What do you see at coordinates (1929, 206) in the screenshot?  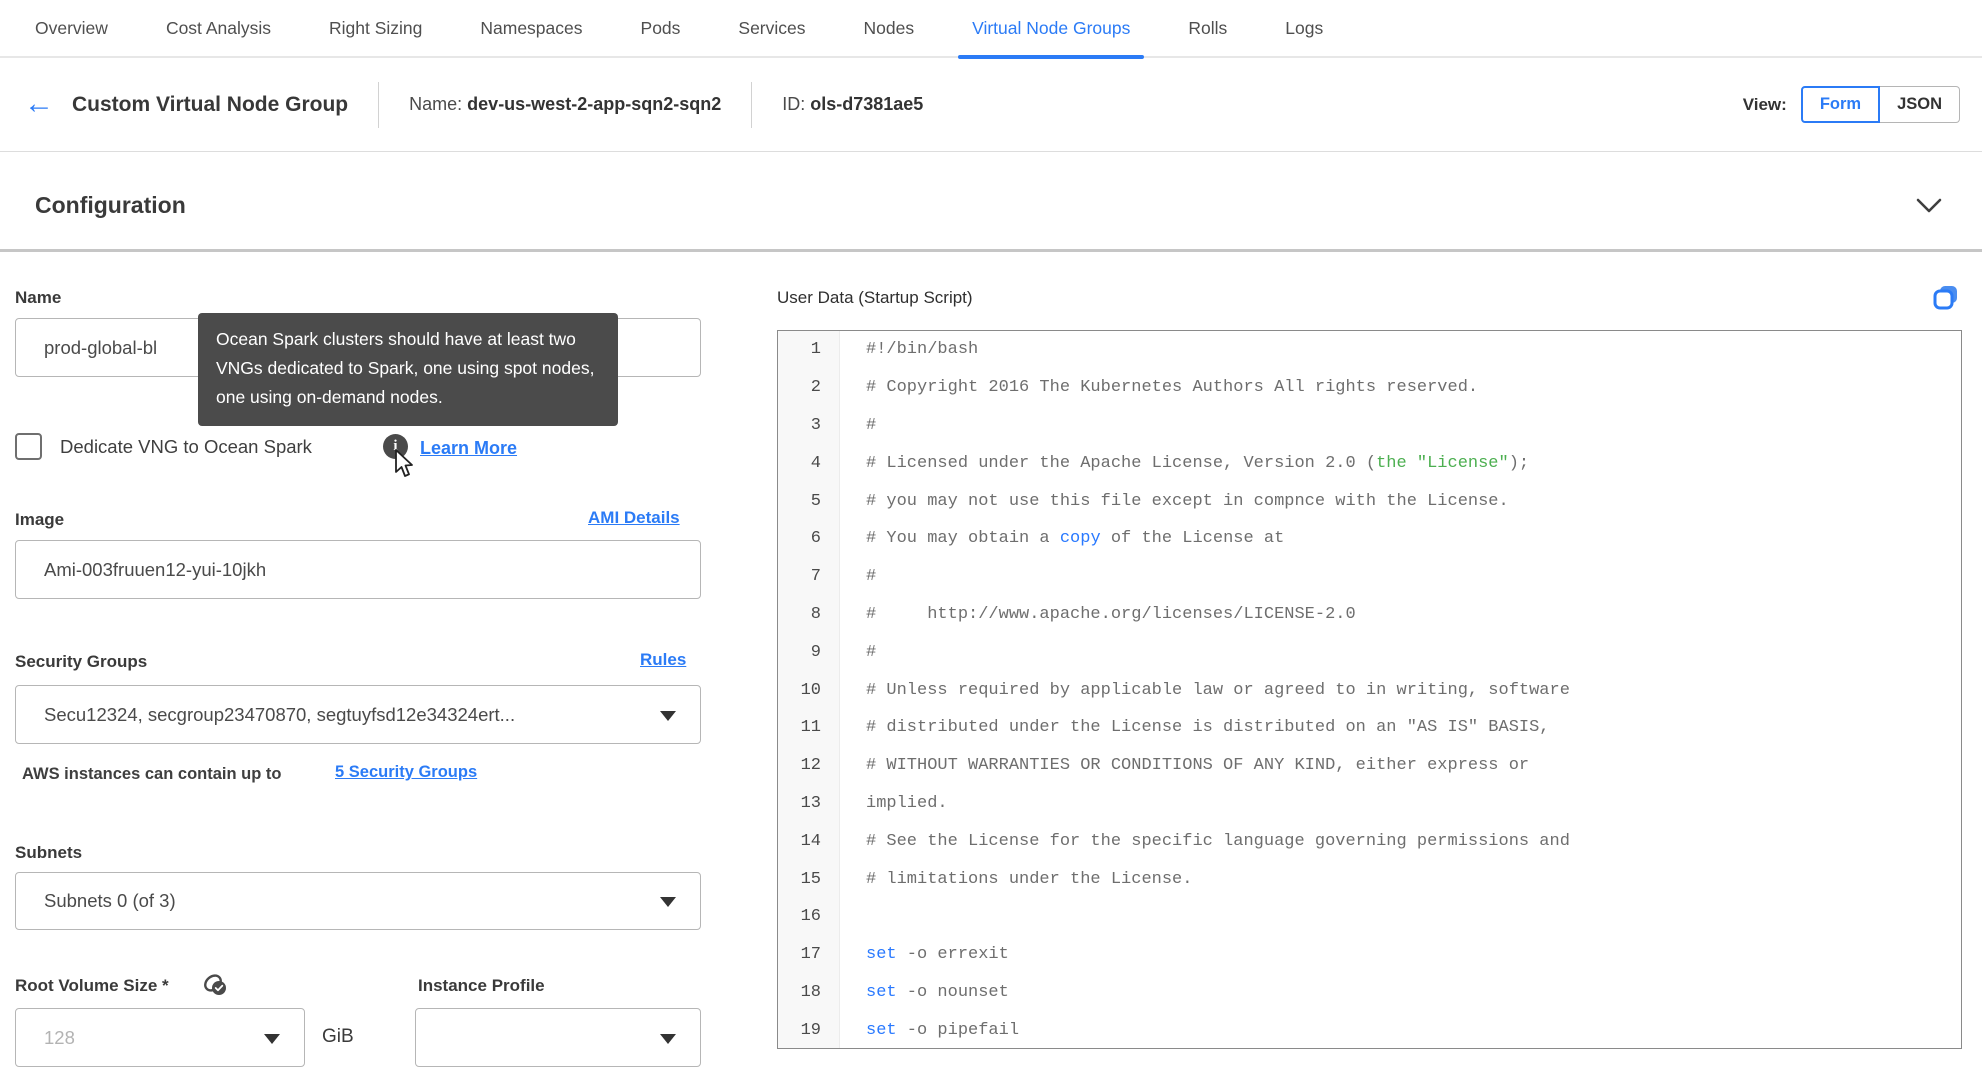 I see `chevron-down-icon` at bounding box center [1929, 206].